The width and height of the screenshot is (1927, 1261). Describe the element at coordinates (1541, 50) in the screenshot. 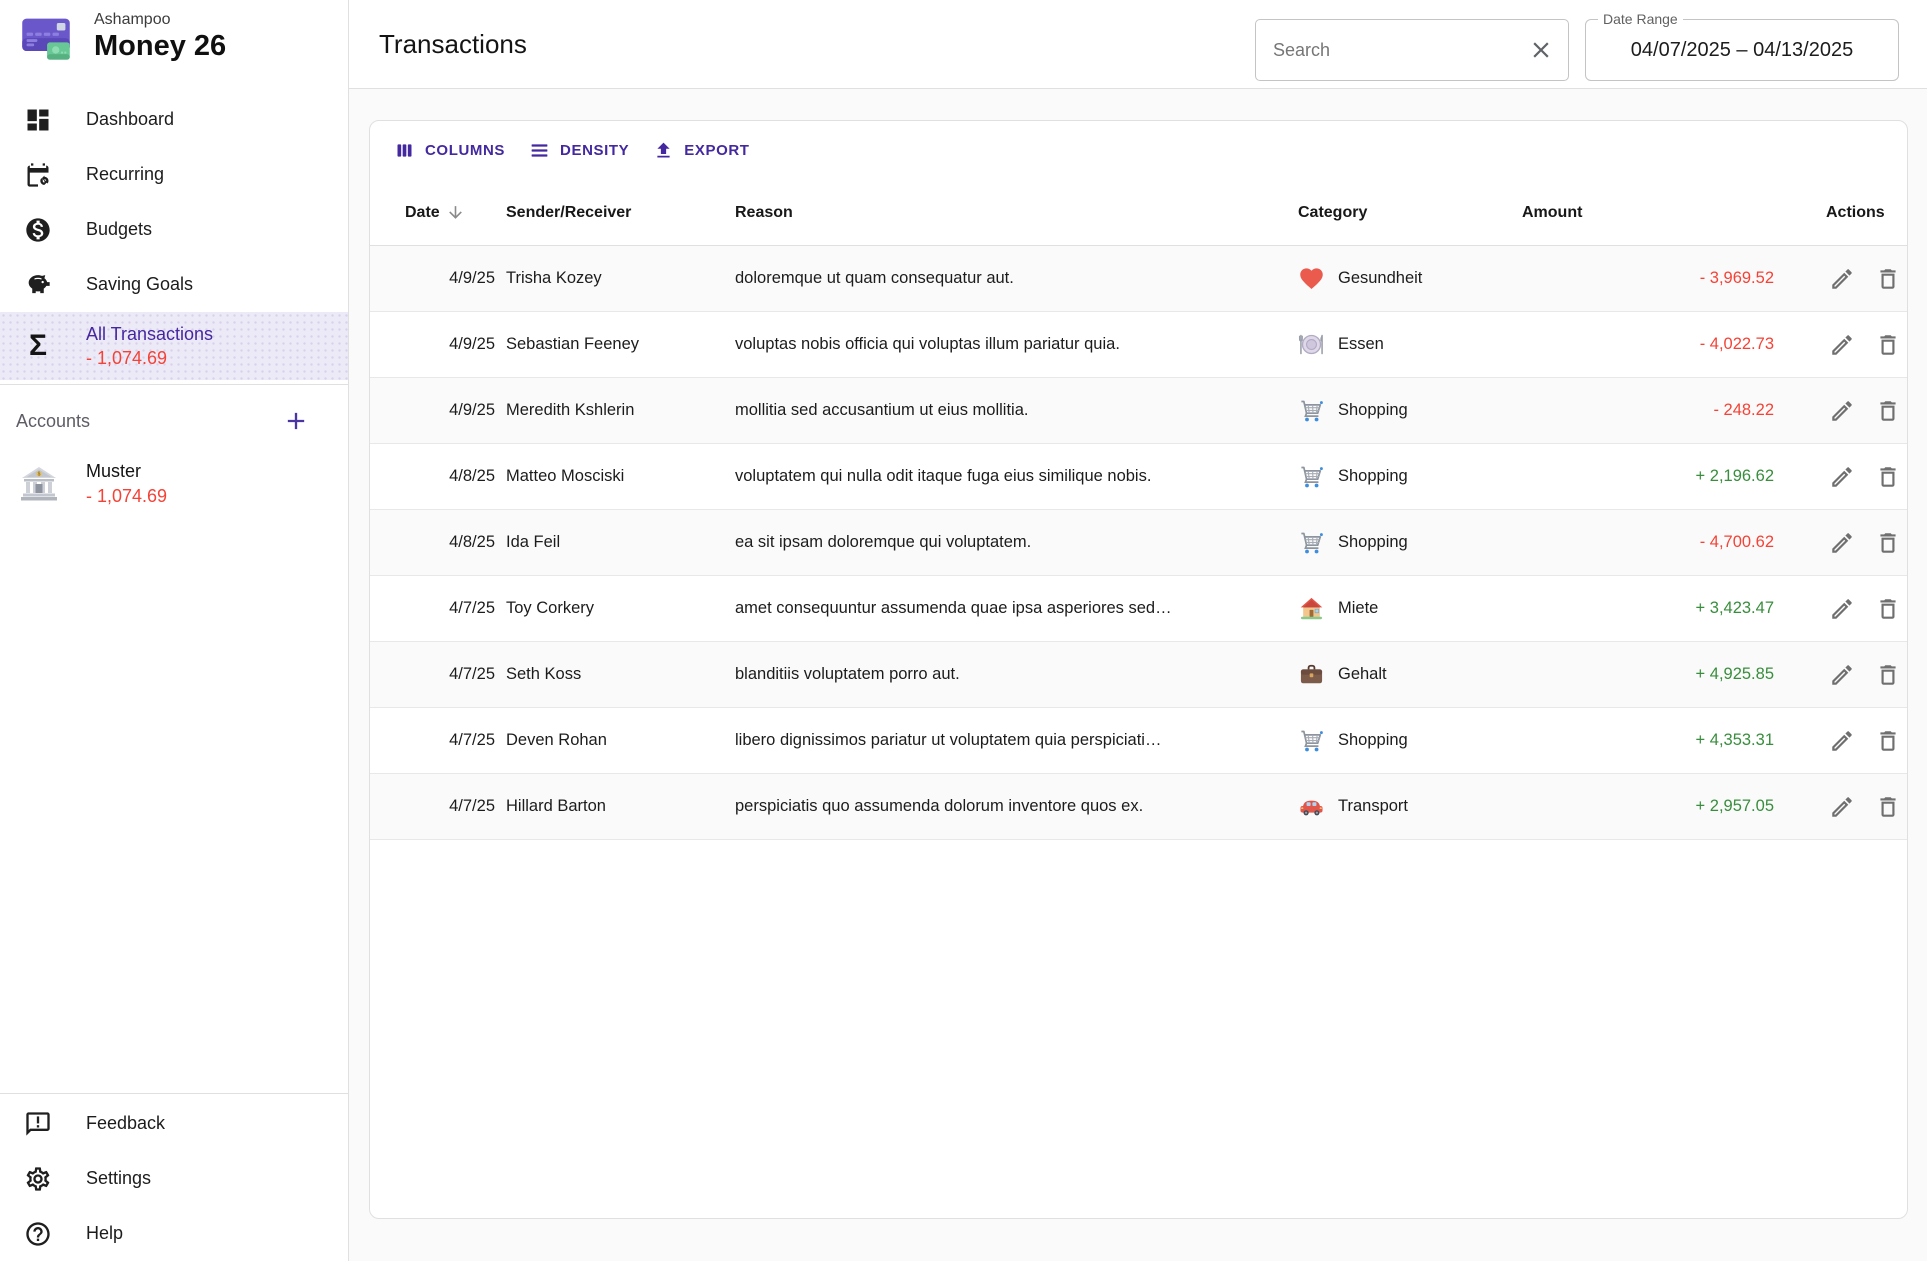

I see `close-icon` at that location.